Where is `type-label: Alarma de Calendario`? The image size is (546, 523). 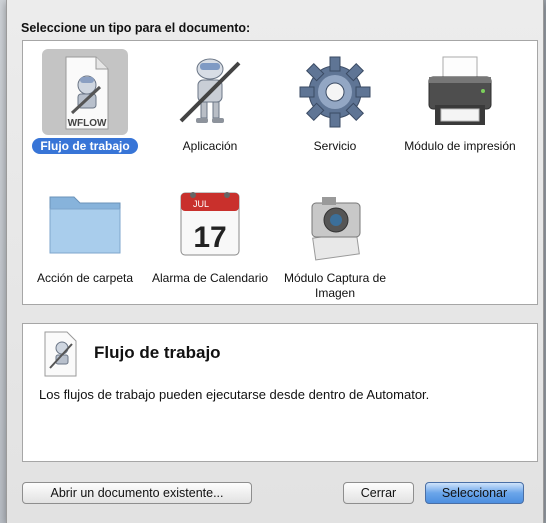 type-label: Alarma de Calendario is located at coordinates (210, 278).